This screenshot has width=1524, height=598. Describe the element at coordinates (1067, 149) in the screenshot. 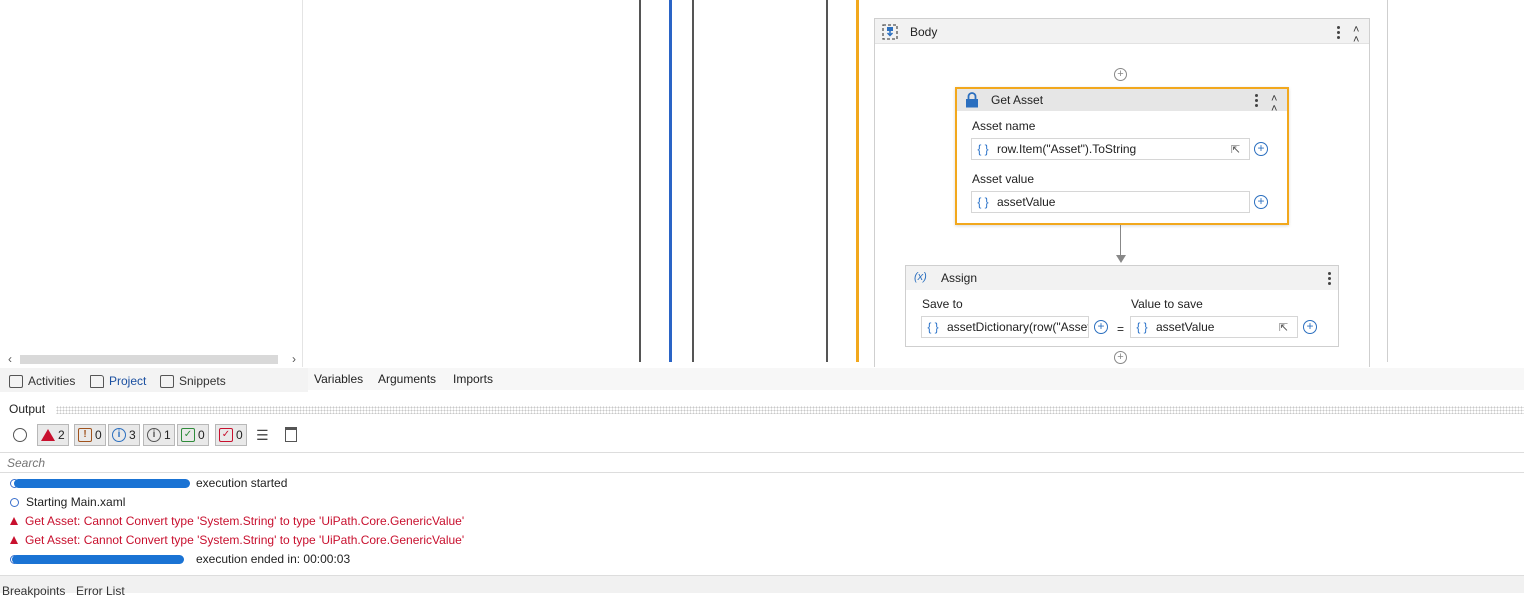

I see `asset-name-value: row.Item("Asset").ToString` at that location.